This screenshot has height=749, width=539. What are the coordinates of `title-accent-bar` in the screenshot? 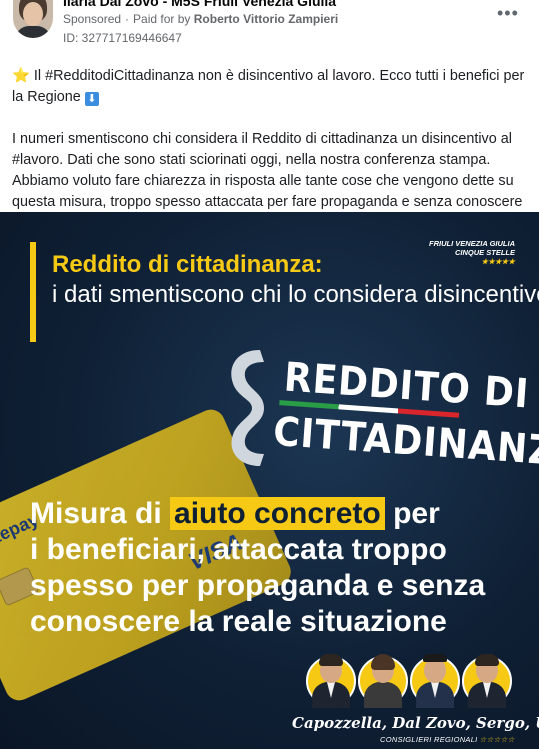 It's located at (33, 292).